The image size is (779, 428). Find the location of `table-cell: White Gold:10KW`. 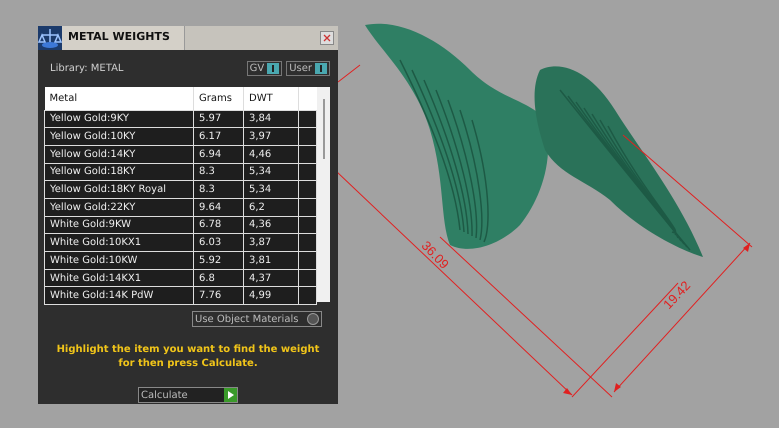

table-cell: White Gold:10KW is located at coordinates (119, 261).